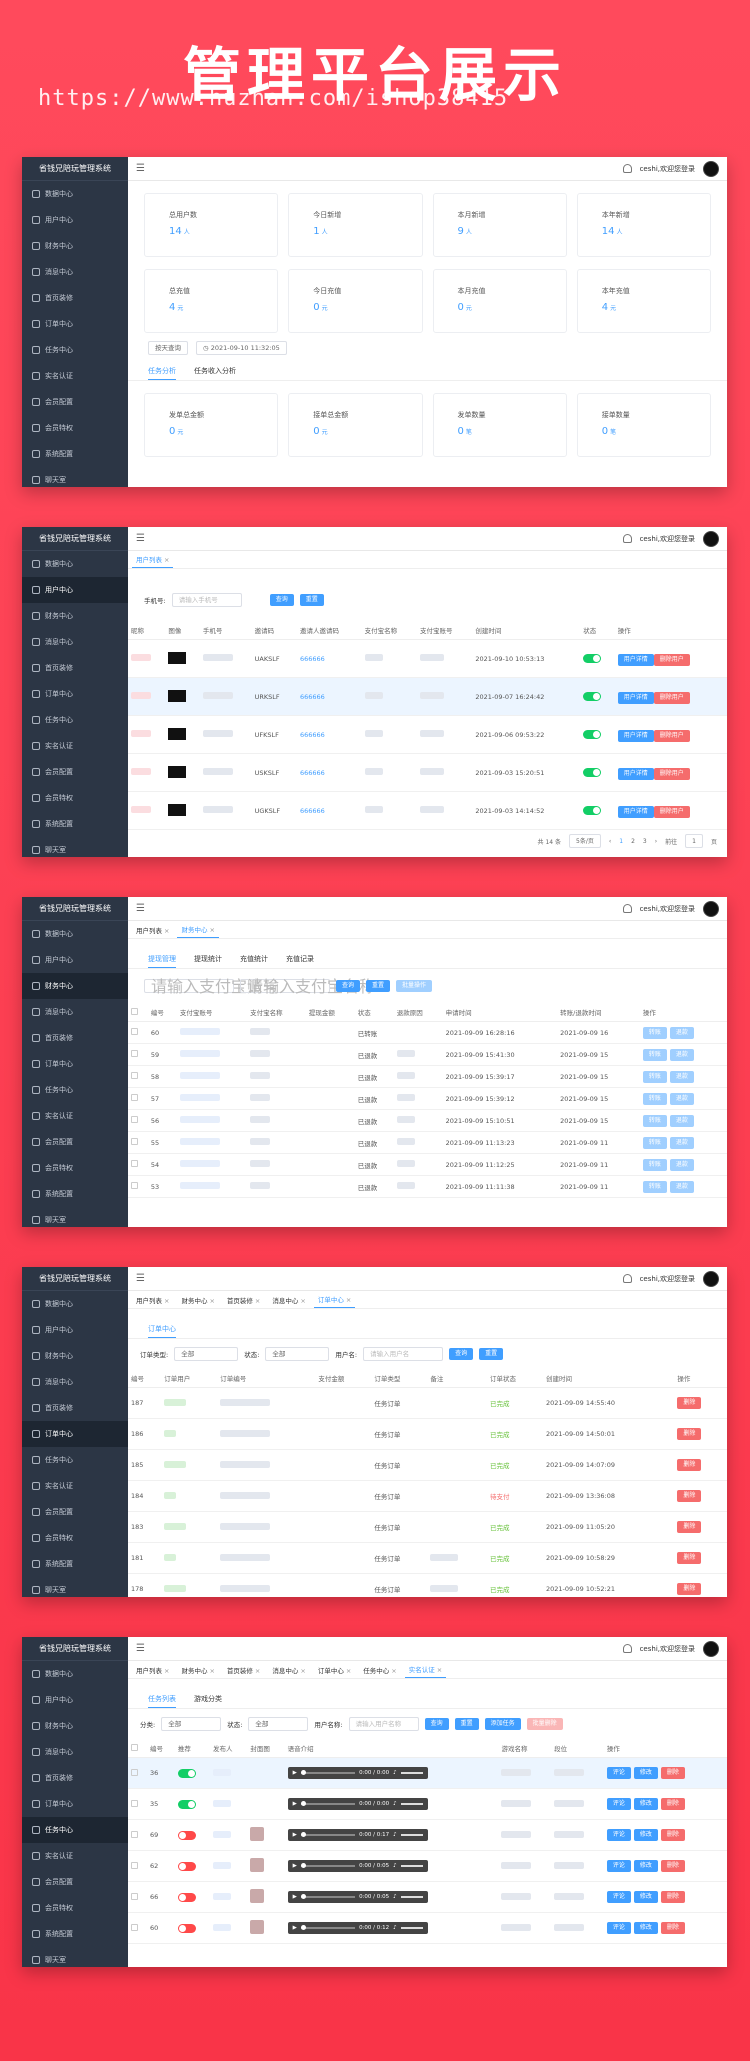 Image resolution: width=750 pixels, height=2061 pixels. Describe the element at coordinates (645, 841) in the screenshot. I see `page-3: 3` at that location.